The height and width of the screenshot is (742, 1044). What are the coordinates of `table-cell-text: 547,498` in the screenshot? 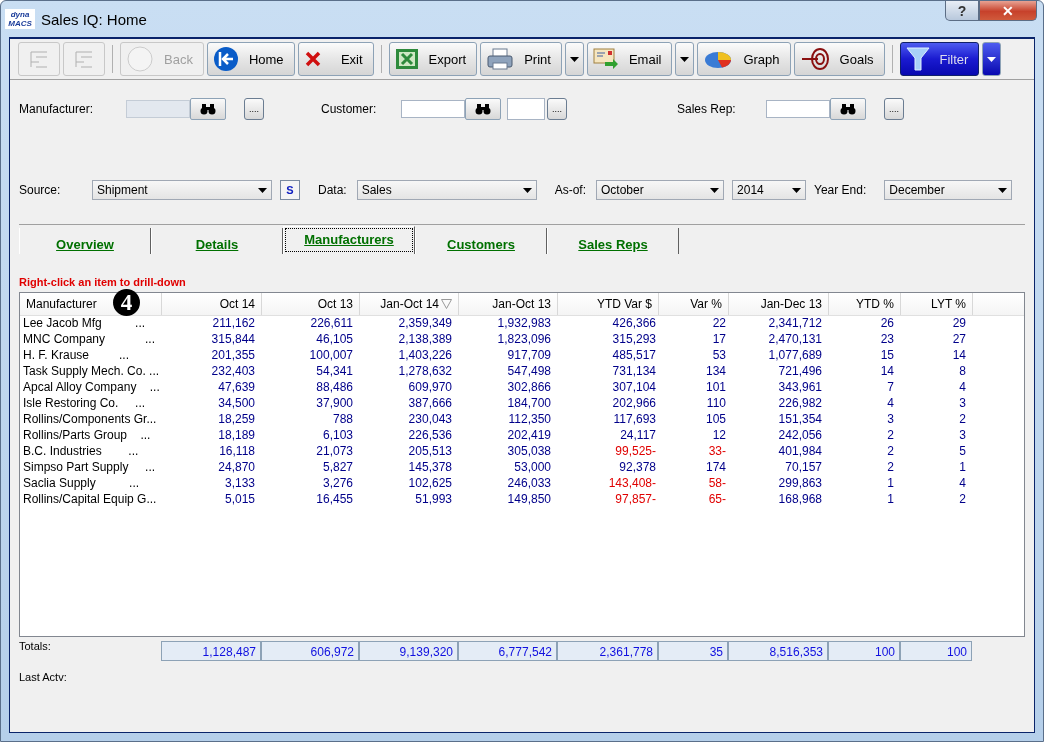 It's located at (529, 372).